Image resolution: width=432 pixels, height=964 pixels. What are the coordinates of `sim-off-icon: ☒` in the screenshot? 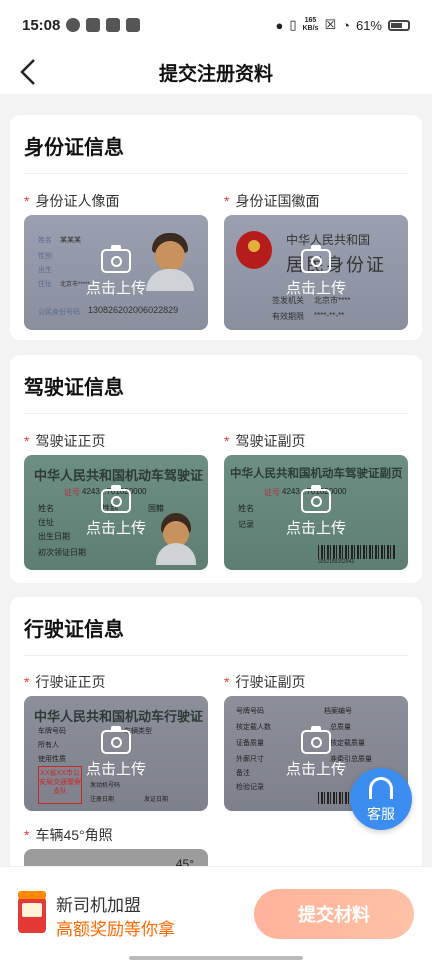 It's located at (330, 24).